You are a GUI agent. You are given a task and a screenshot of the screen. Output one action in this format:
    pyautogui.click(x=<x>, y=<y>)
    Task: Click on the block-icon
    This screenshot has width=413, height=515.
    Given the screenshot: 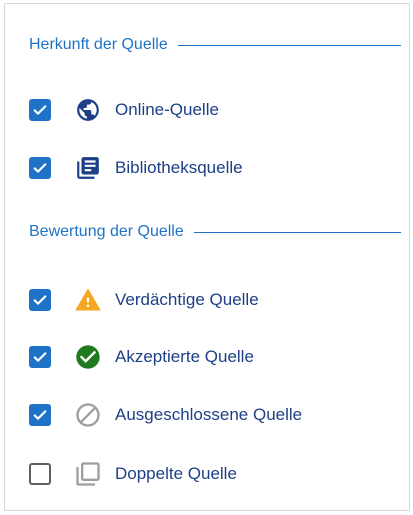 What is the action you would take?
    pyautogui.click(x=88, y=415)
    